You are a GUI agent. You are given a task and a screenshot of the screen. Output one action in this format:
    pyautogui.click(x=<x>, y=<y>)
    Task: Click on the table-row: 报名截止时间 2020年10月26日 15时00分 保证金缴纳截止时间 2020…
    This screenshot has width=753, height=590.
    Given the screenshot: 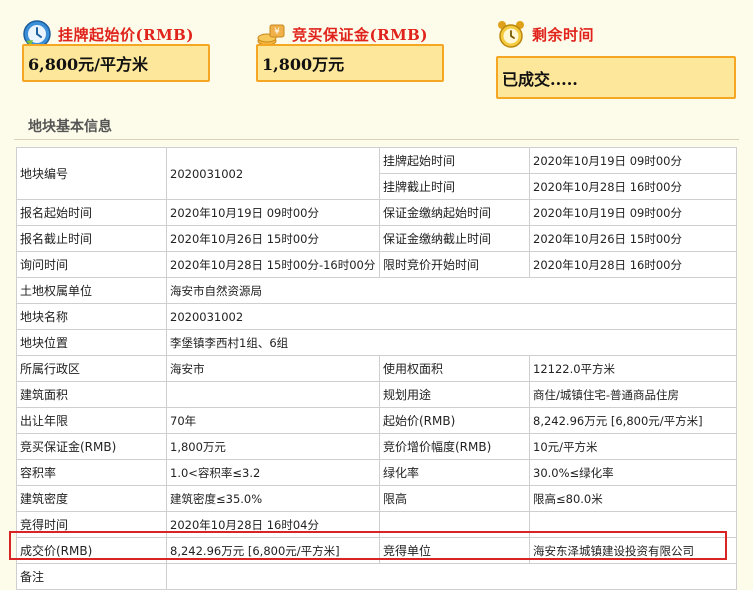 What is the action you would take?
    pyautogui.click(x=376, y=238)
    